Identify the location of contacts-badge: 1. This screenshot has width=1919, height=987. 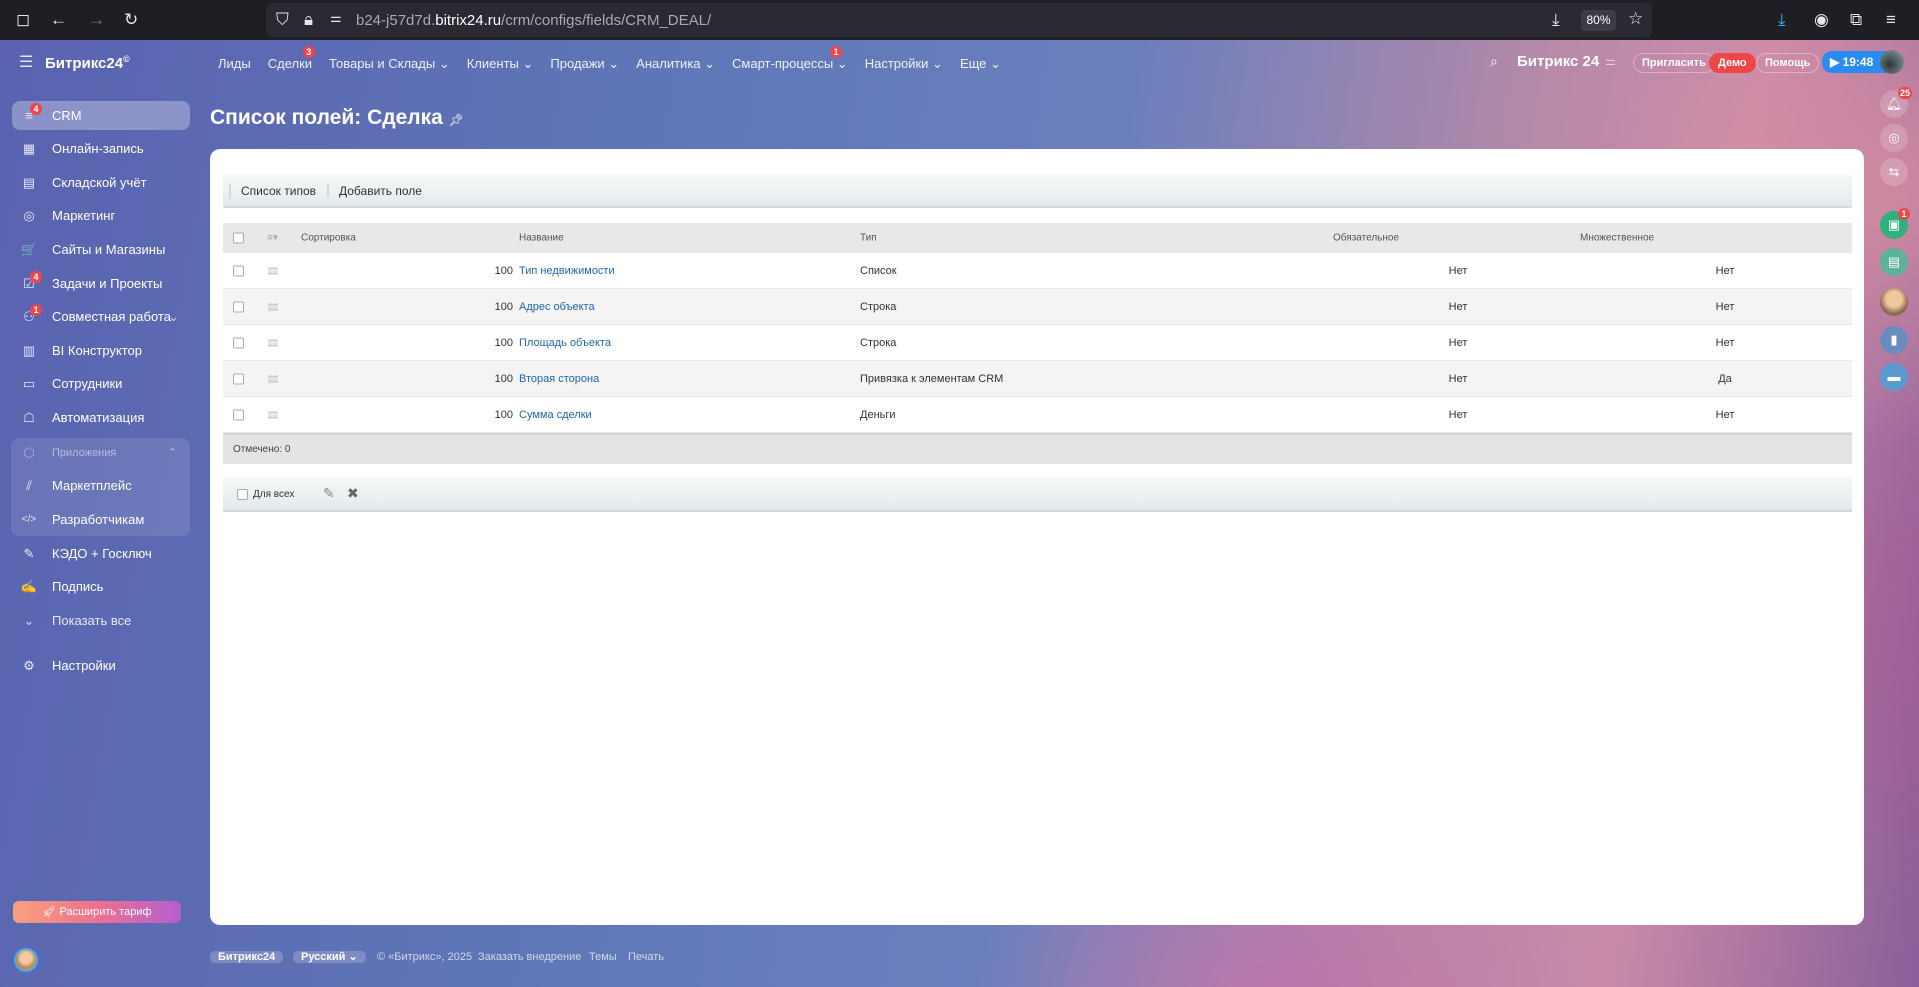
(1904, 214).